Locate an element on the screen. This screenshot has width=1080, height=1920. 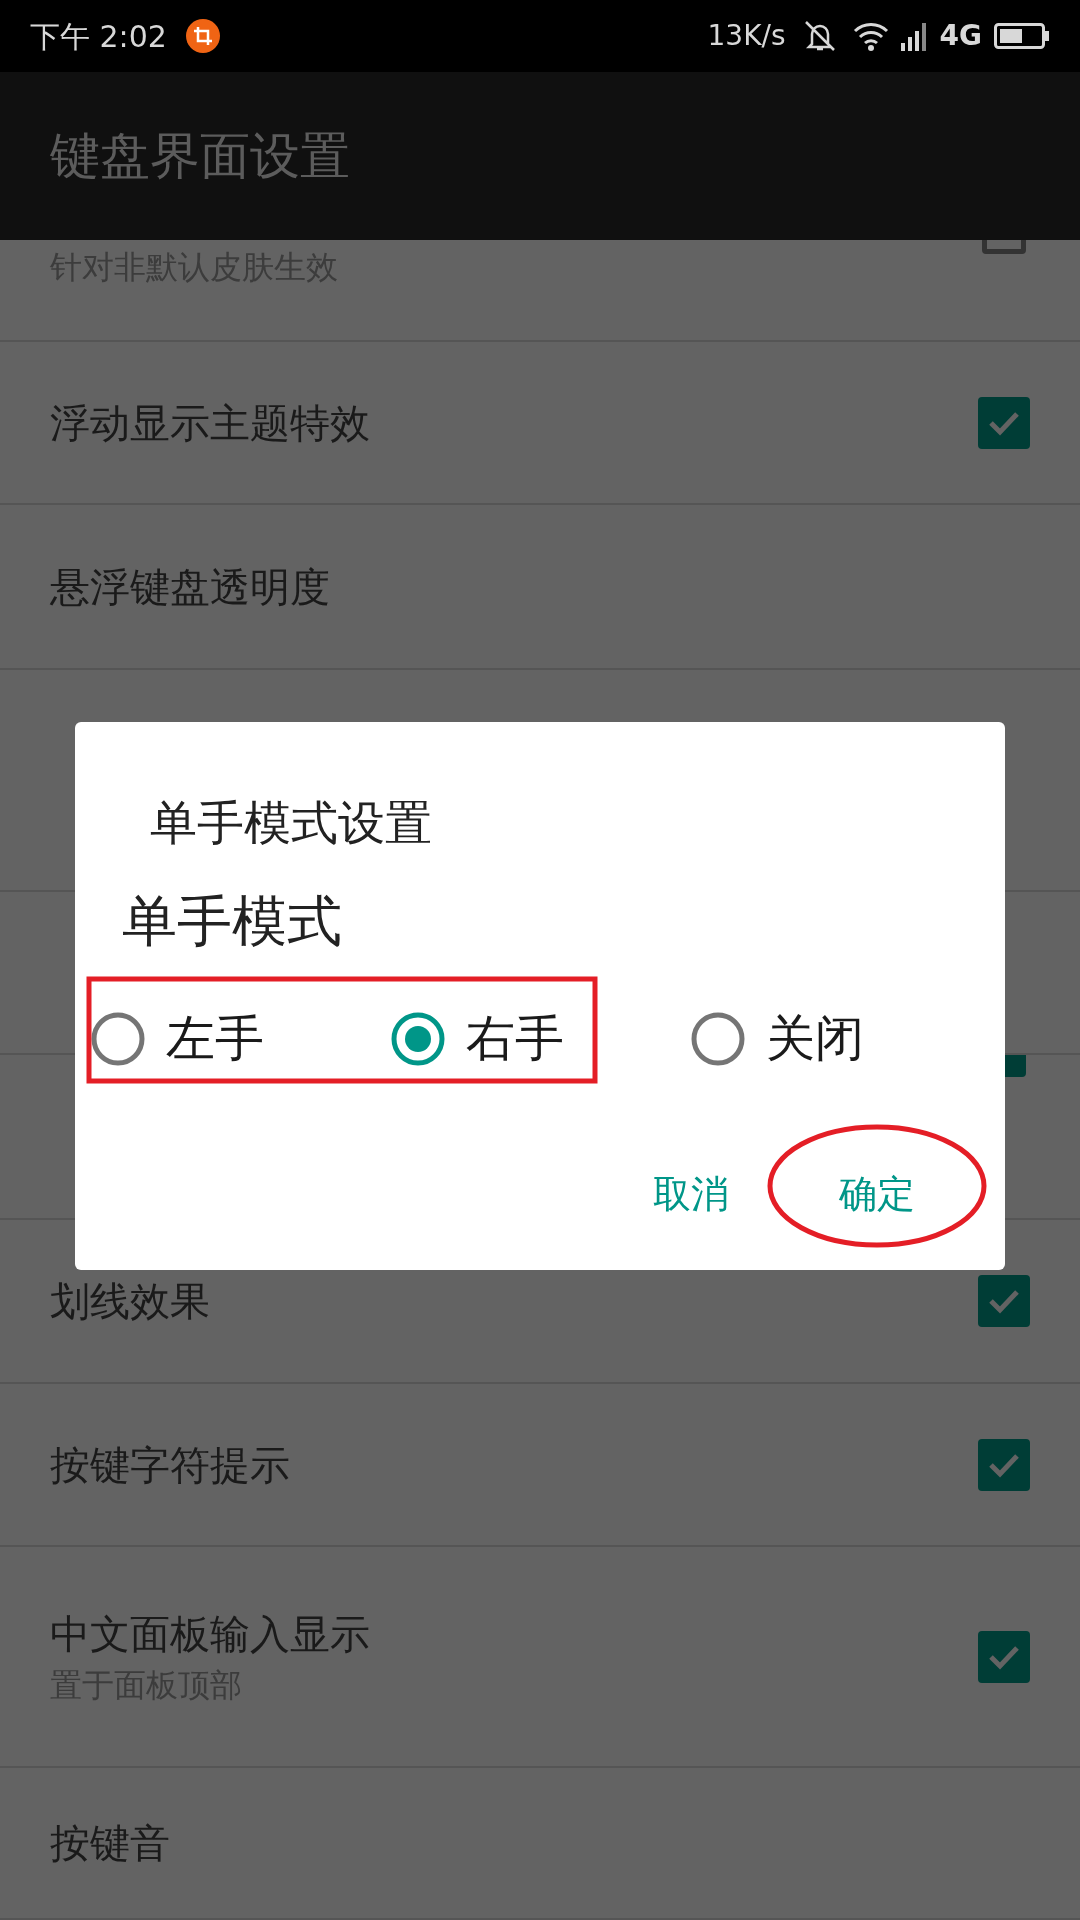
status-time: 下午 2:02 is located at coordinates (98, 36).